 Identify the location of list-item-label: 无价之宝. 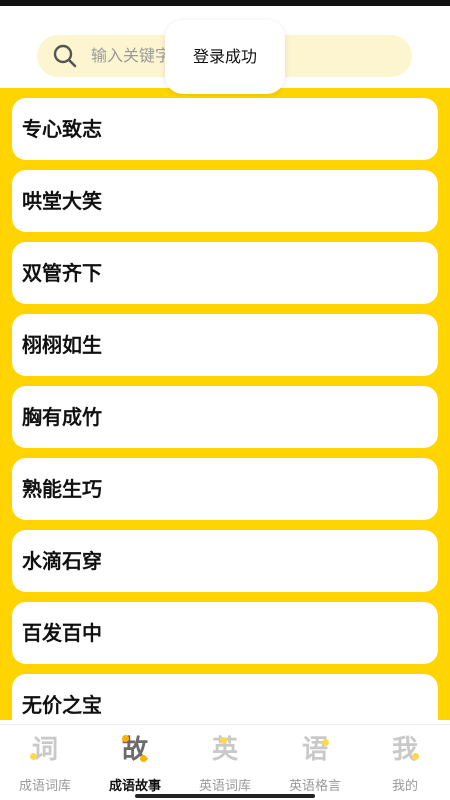
(62, 705).